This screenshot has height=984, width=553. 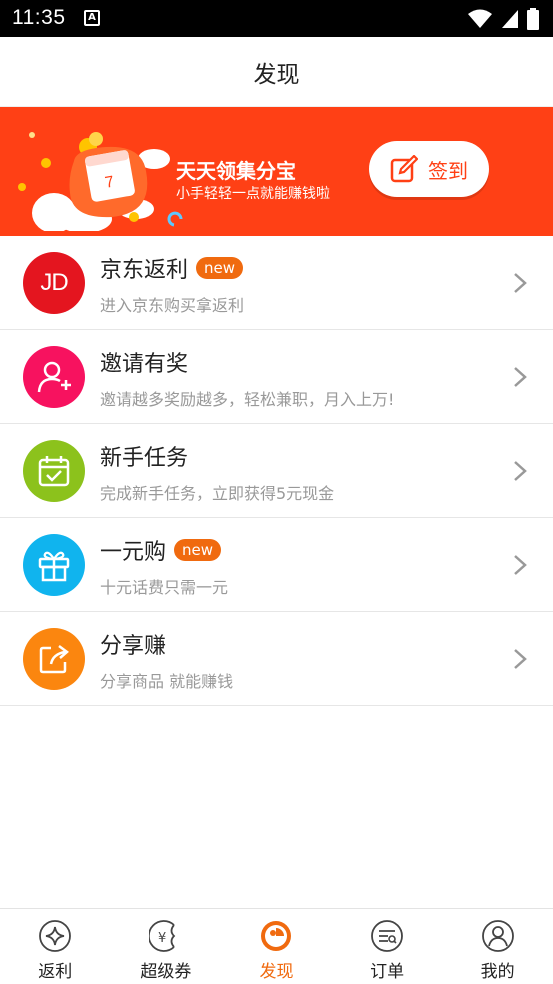 What do you see at coordinates (55, 936) in the screenshot?
I see `rebate-icon` at bounding box center [55, 936].